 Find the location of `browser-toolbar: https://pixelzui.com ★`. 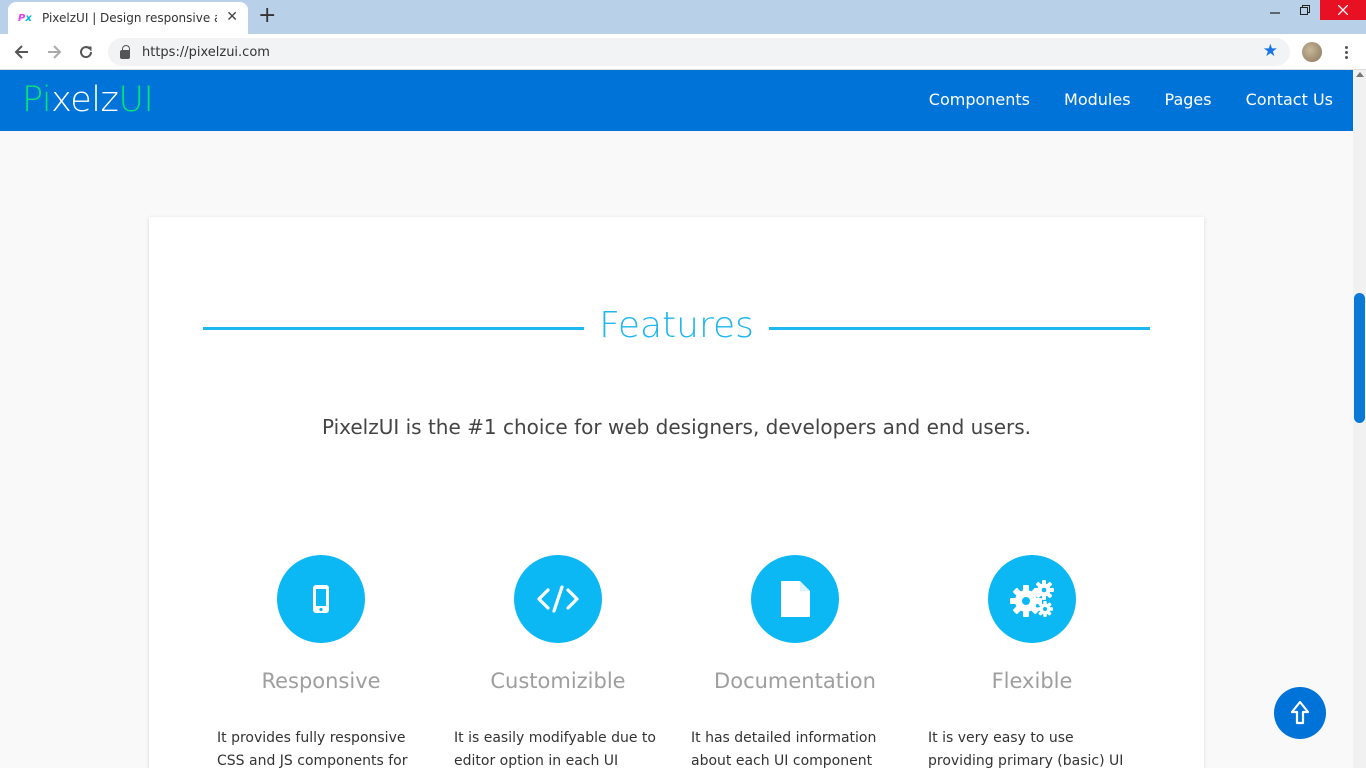

browser-toolbar: https://pixelzui.com ★ is located at coordinates (683, 52).